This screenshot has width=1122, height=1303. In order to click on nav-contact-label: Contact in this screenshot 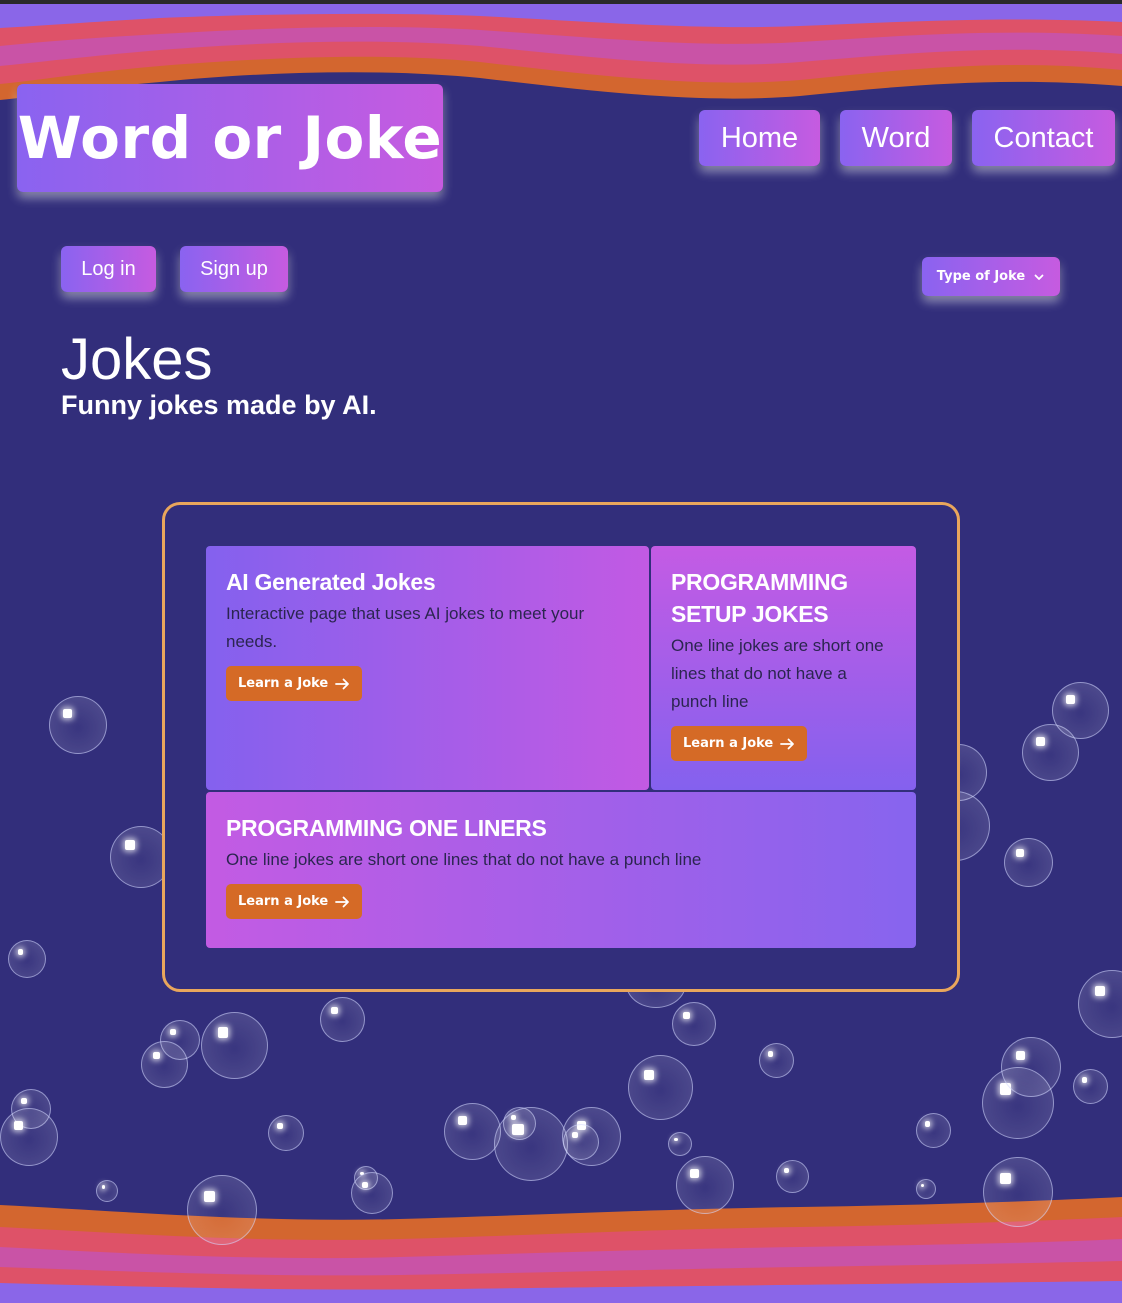, I will do `click(1043, 137)`.